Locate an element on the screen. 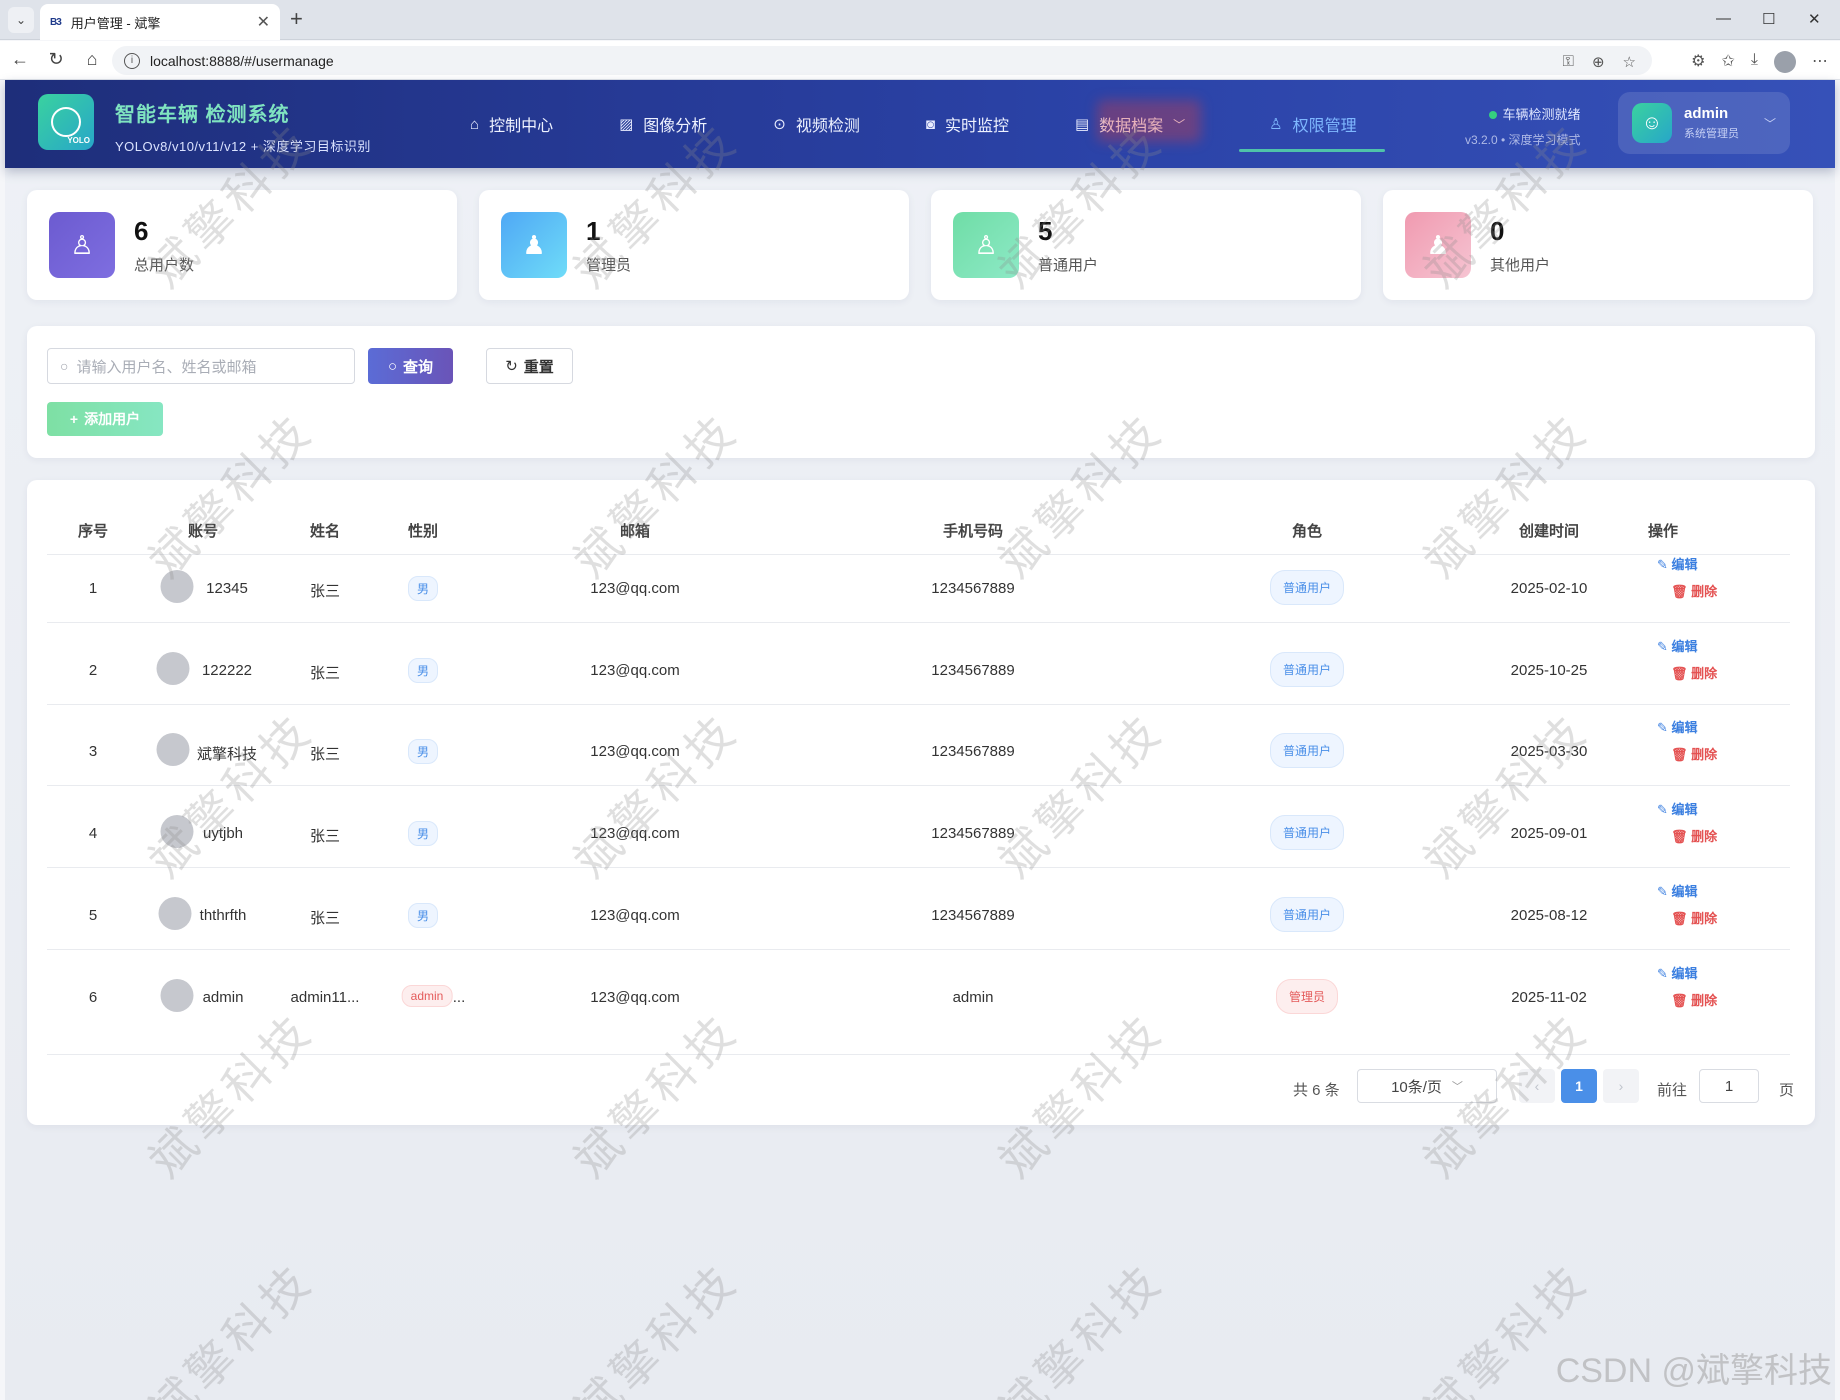 This screenshot has width=1840, height=1400. page-number-current: 1 is located at coordinates (1579, 1086).